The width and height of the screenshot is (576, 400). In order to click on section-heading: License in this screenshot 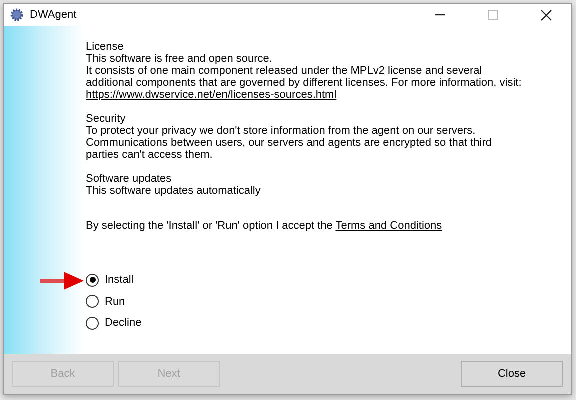, I will do `click(105, 47)`.